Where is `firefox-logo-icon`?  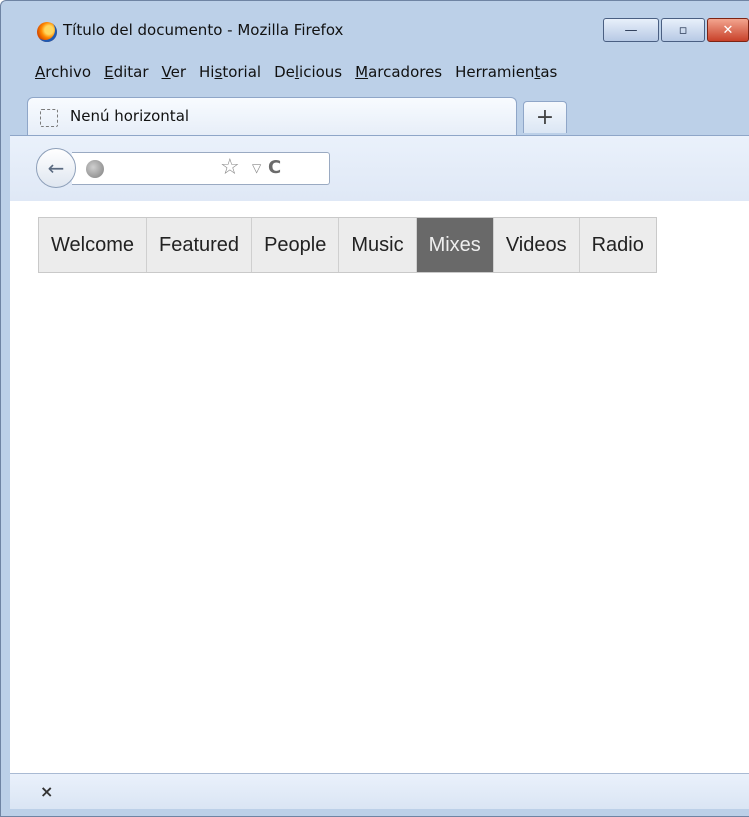
firefox-logo-icon is located at coordinates (47, 32).